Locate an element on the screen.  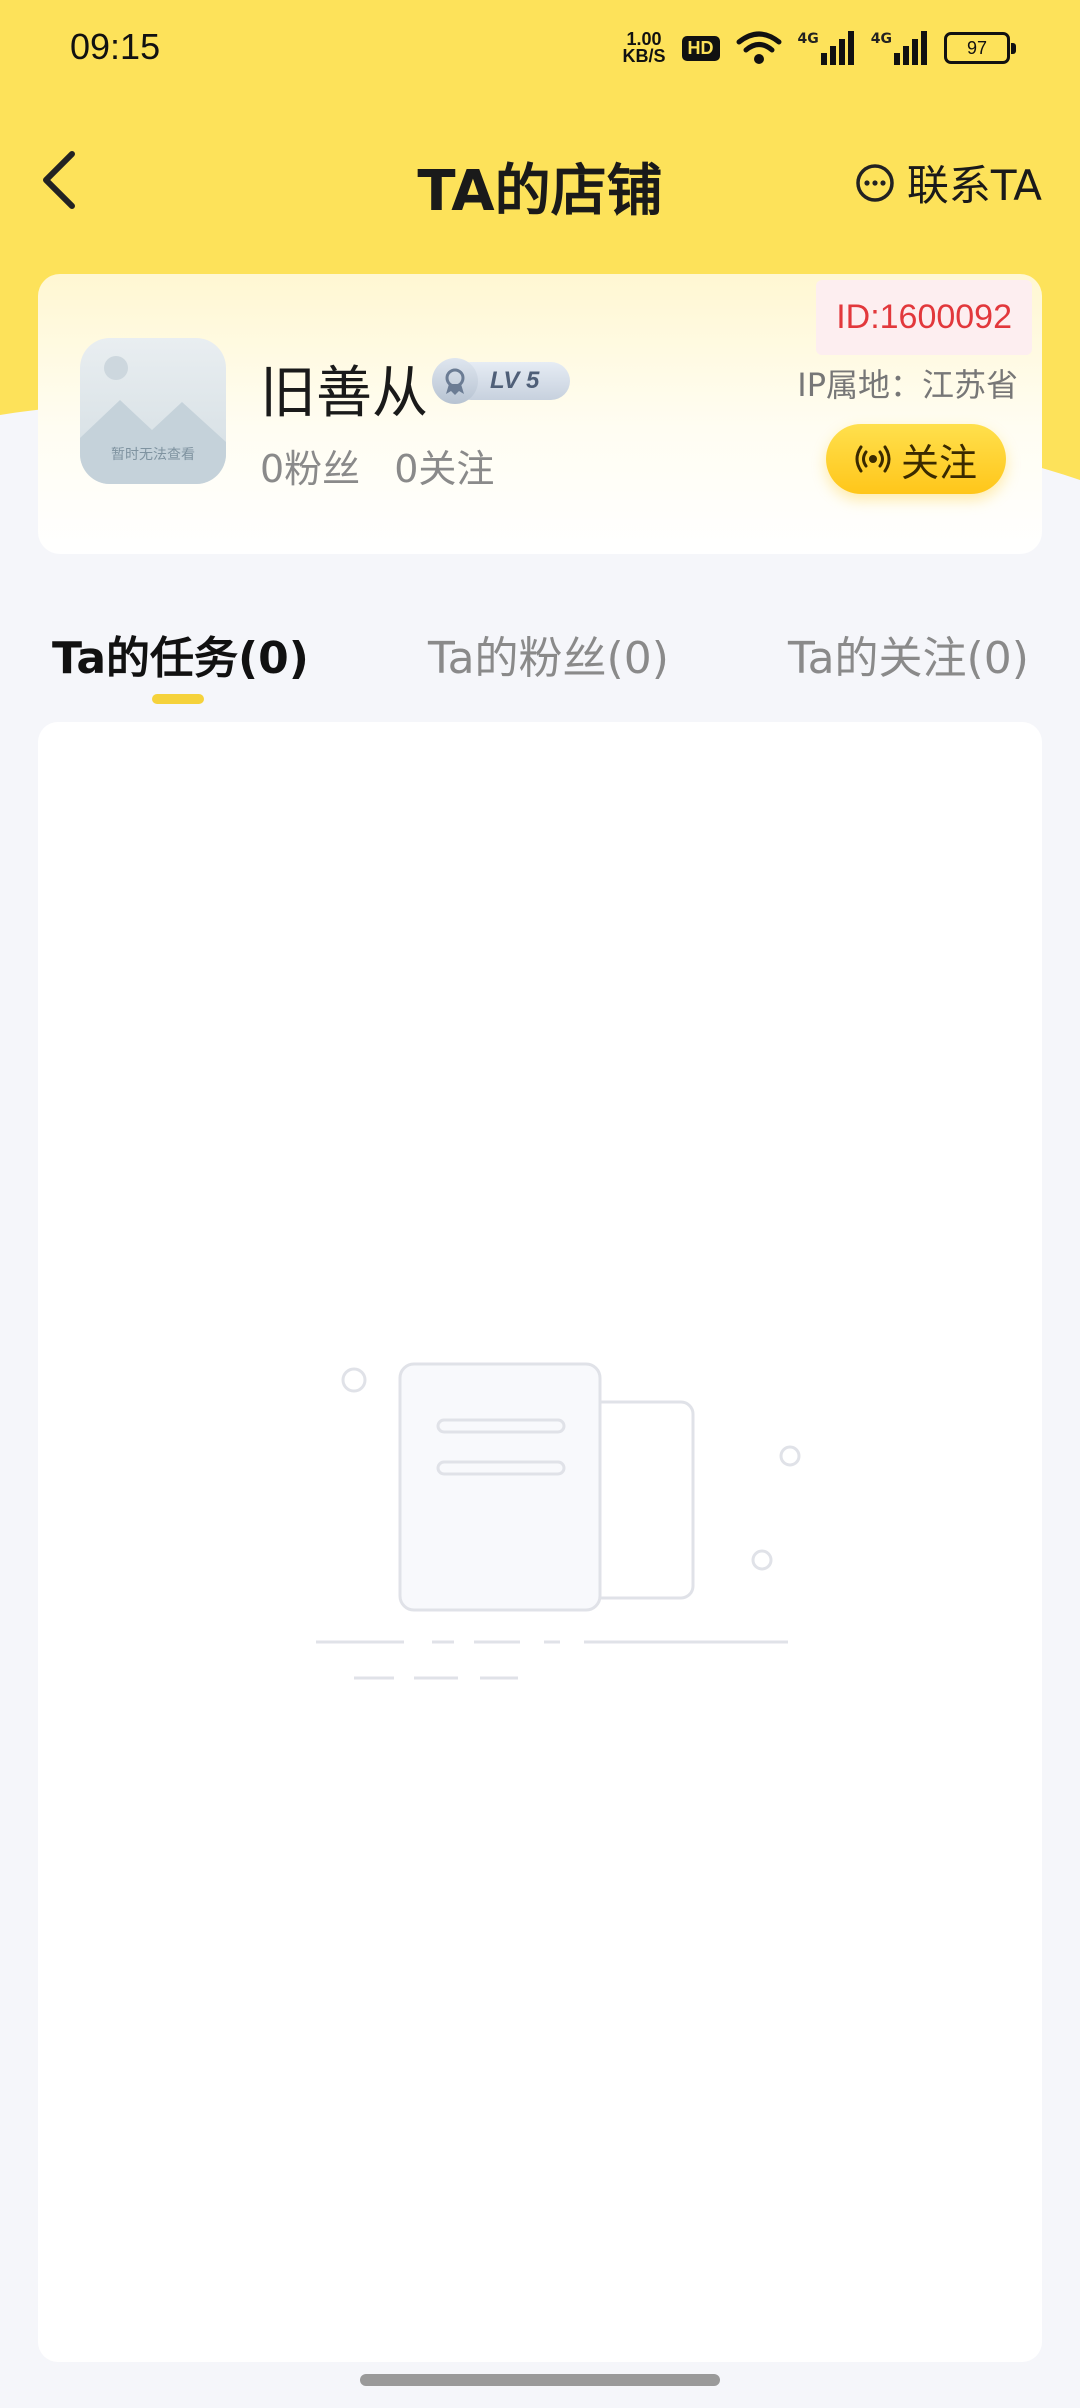
avatar-placeholder-text: 暂时无法查看 is located at coordinates (153, 455).